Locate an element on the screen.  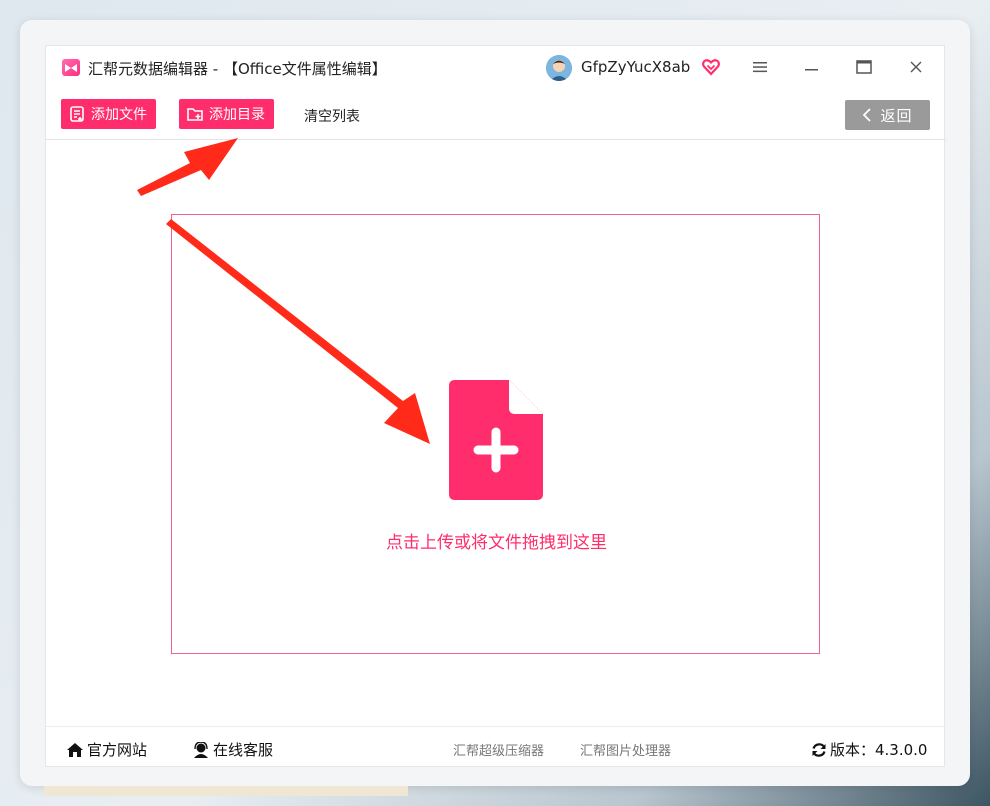
add-folder-icon is located at coordinates (195, 114).